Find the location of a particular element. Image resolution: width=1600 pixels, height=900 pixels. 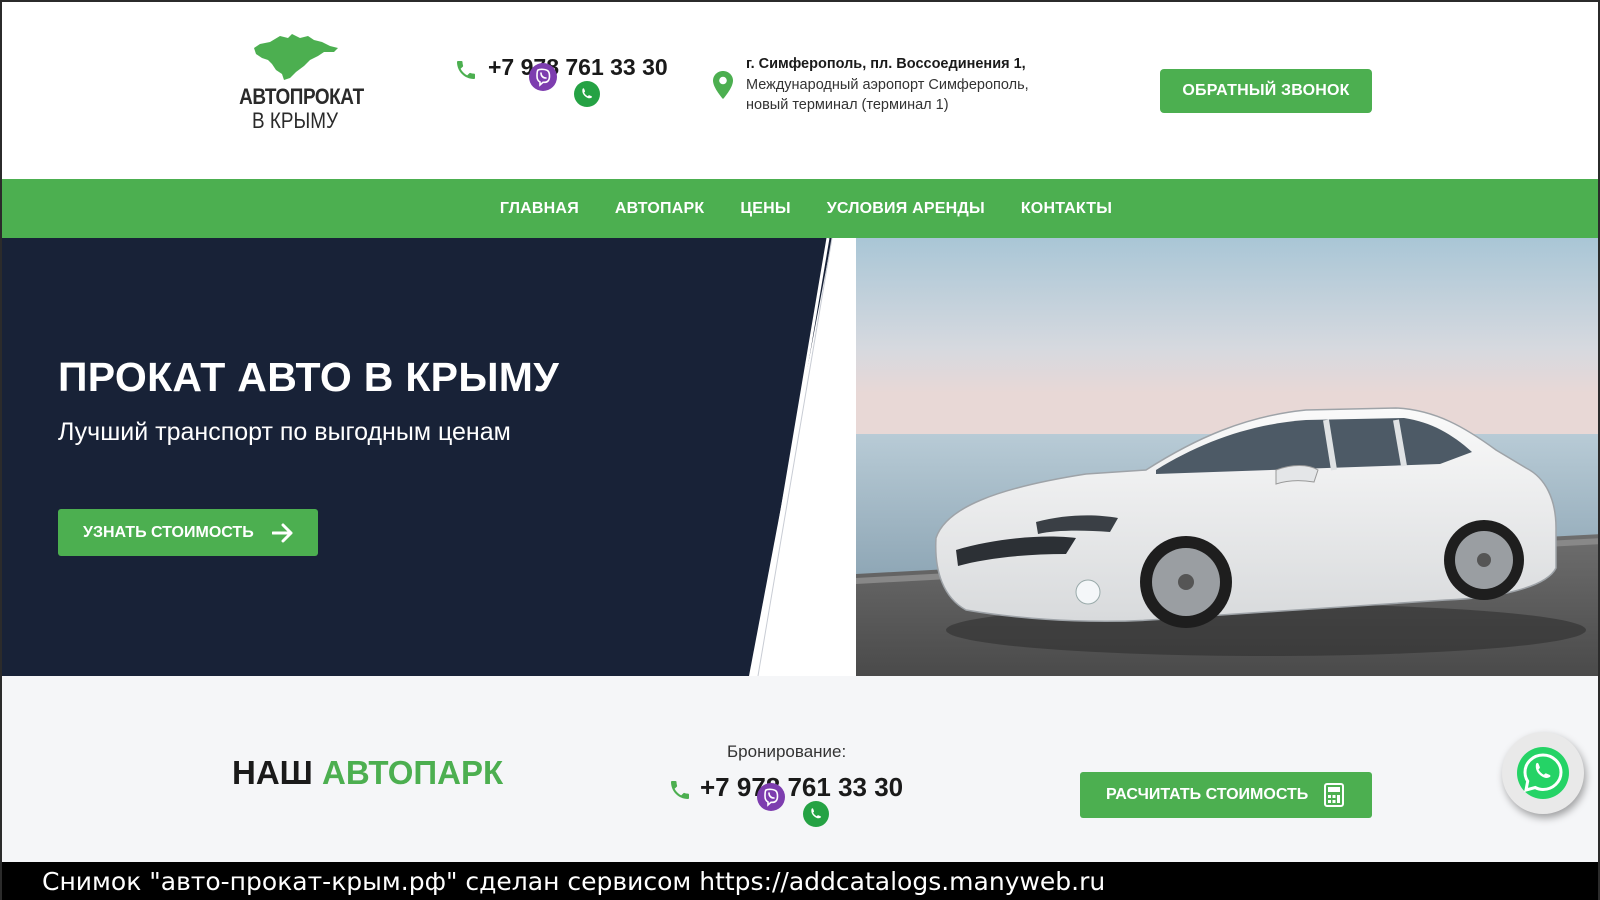

logo: АВТОПРОКАТ В КРЫМУ is located at coordinates (297, 90).